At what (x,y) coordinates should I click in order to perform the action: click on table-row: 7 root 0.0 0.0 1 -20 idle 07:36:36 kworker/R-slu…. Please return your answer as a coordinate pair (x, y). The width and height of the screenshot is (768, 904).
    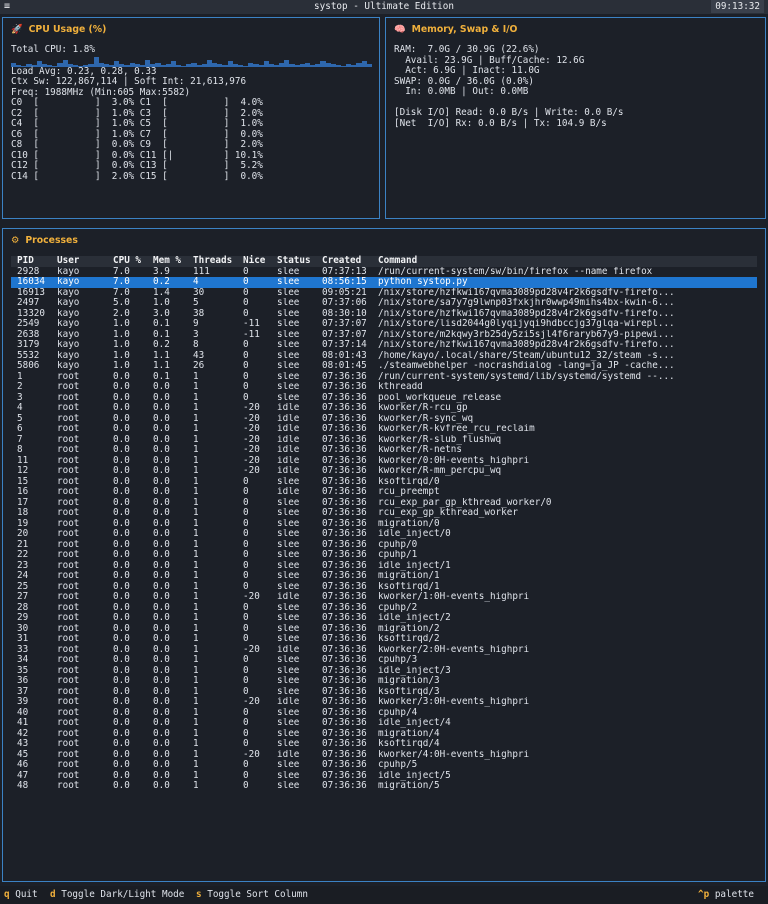
    Looking at the image, I should click on (384, 440).